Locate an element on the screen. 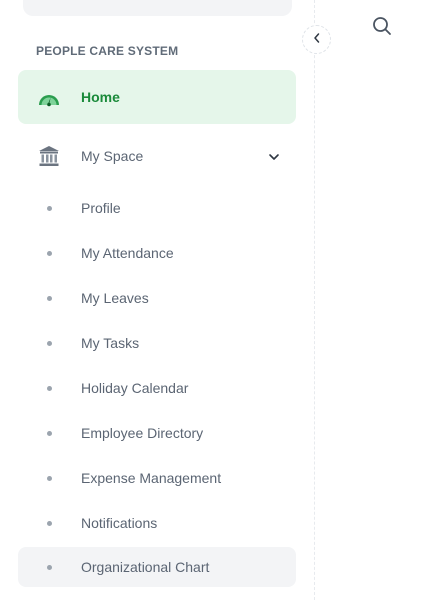  sidebar-subitem-expense-management: Expense Management is located at coordinates (157, 478).